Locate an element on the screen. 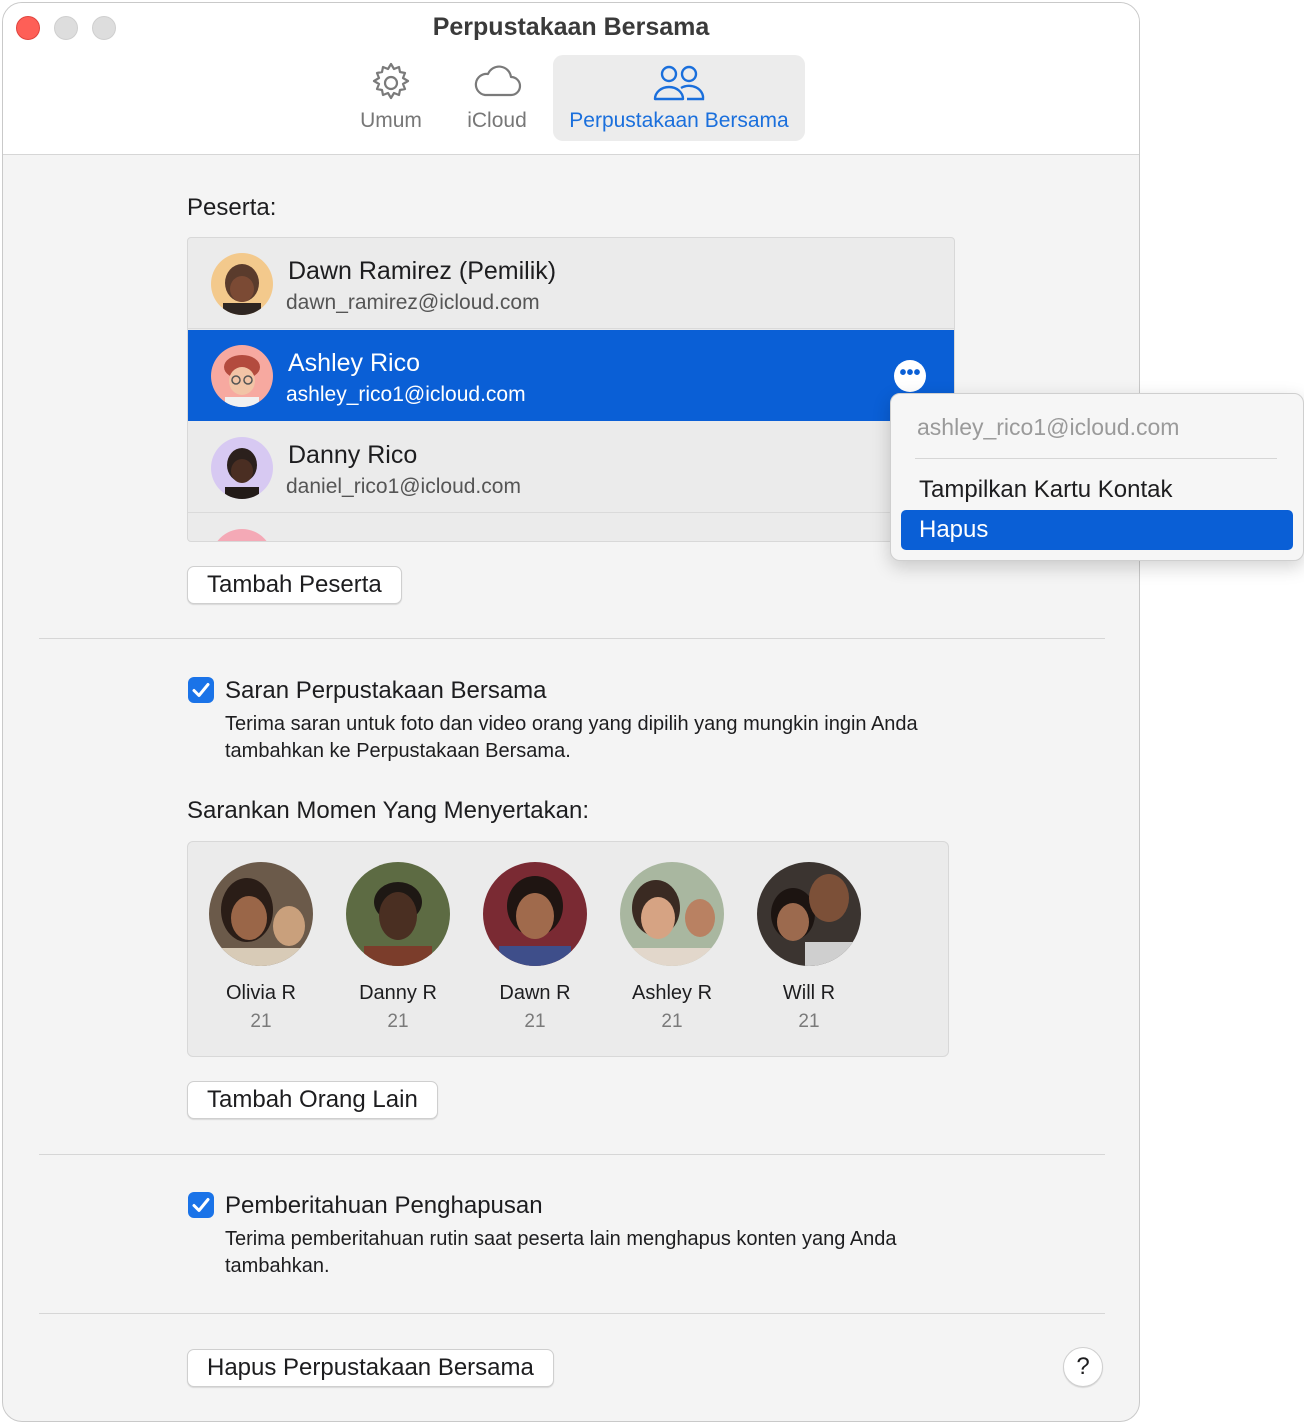  gear-icon is located at coordinates (391, 85).